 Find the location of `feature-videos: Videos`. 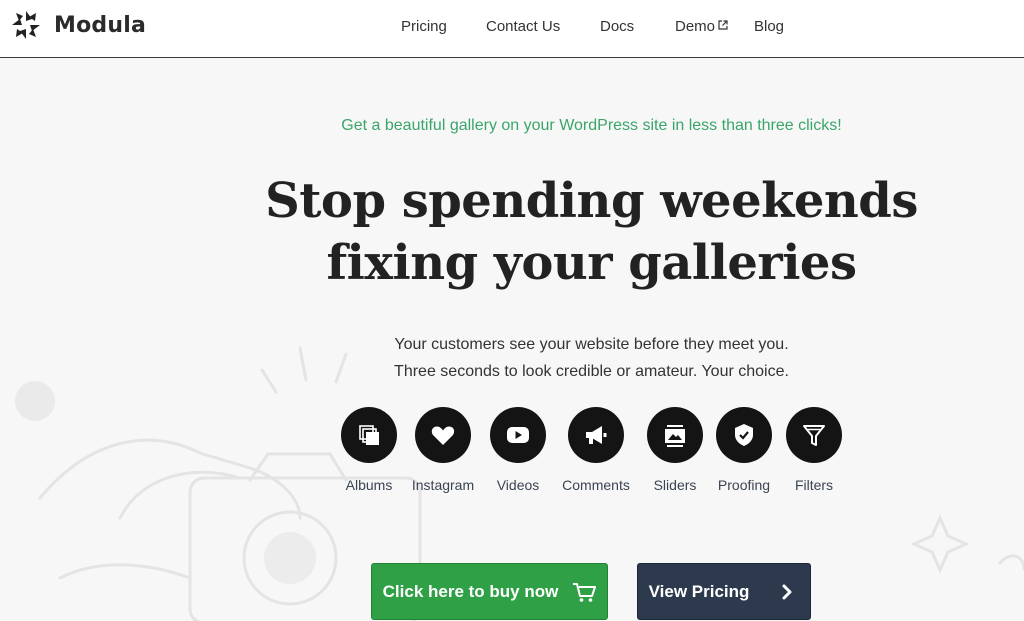

feature-videos: Videos is located at coordinates (518, 450).